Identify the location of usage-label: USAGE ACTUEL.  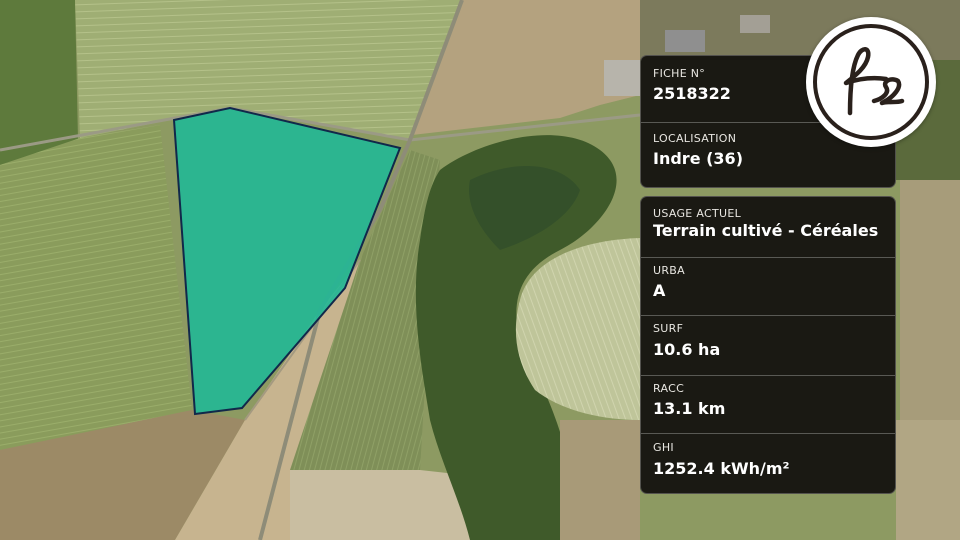
(697, 213).